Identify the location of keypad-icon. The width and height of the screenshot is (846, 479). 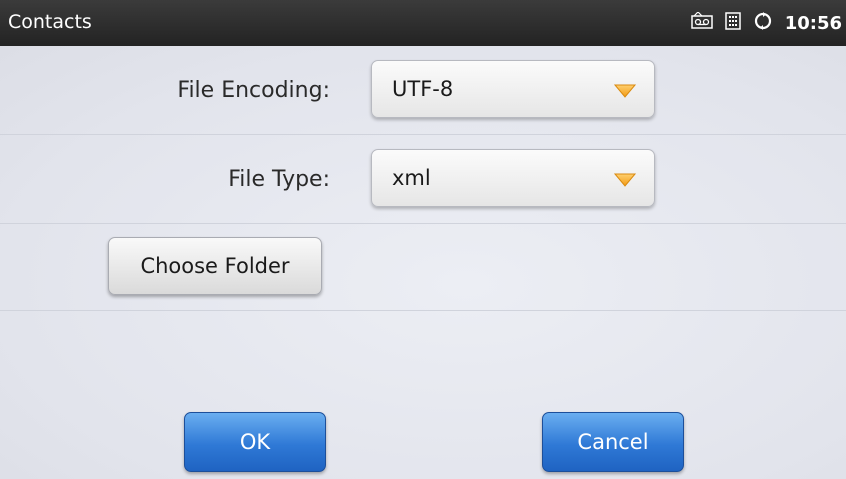
(732, 23).